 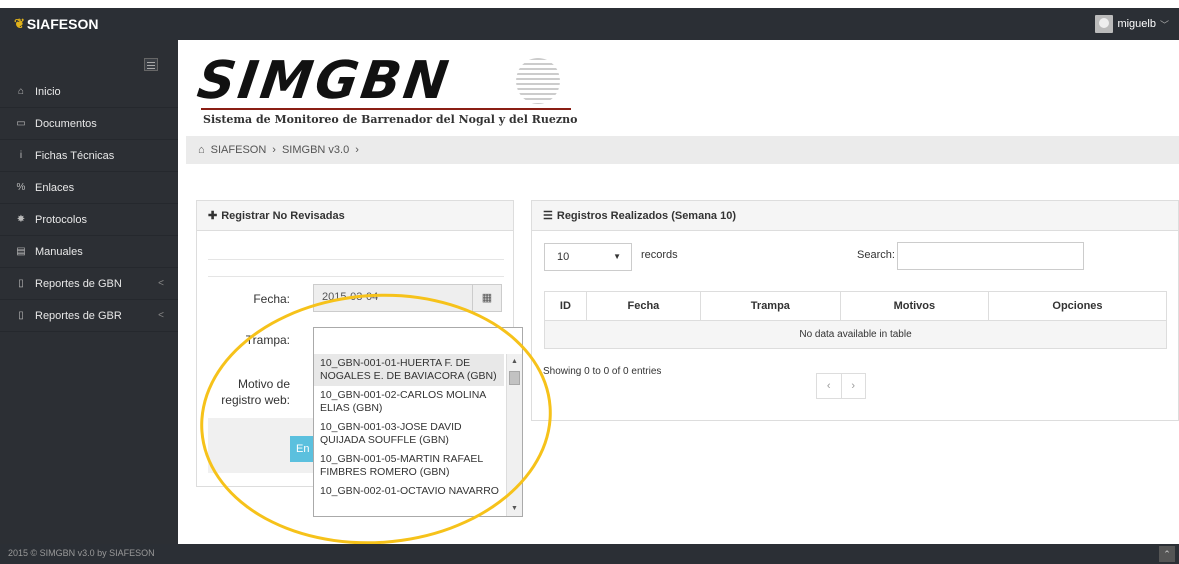 What do you see at coordinates (89, 220) in the screenshot?
I see `sidebar-item-protocolos: ✸ Protocolos` at bounding box center [89, 220].